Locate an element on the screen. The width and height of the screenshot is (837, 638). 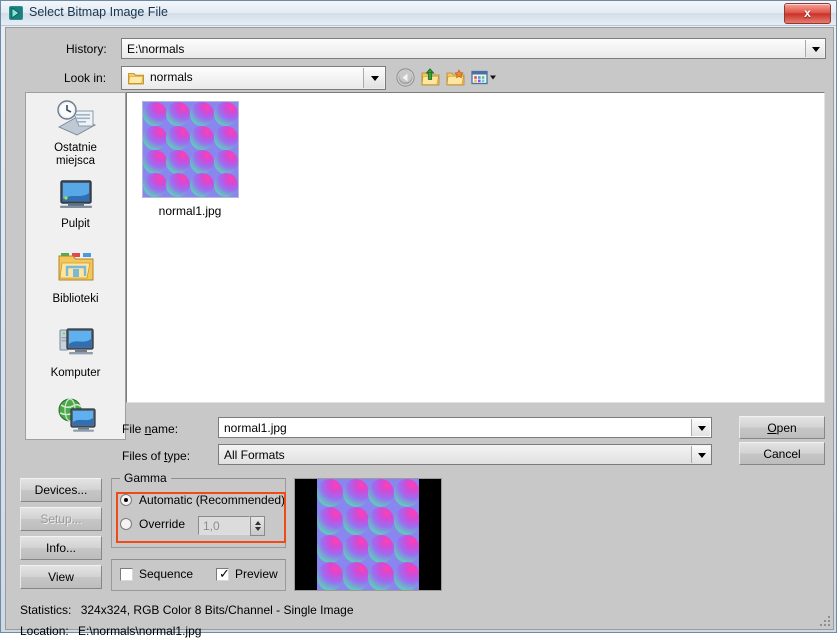
history-label: History: is located at coordinates (86, 49).